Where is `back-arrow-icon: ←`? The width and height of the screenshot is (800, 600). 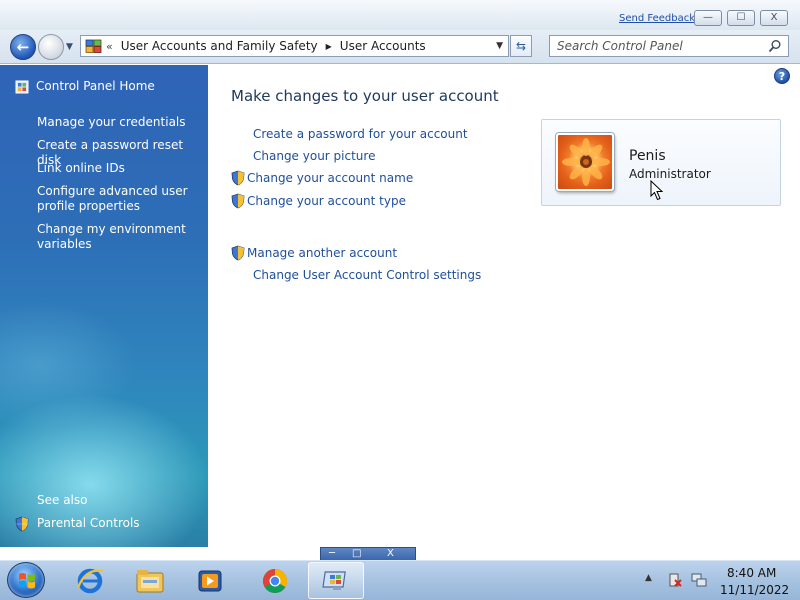
back-arrow-icon: ← is located at coordinates (23, 47).